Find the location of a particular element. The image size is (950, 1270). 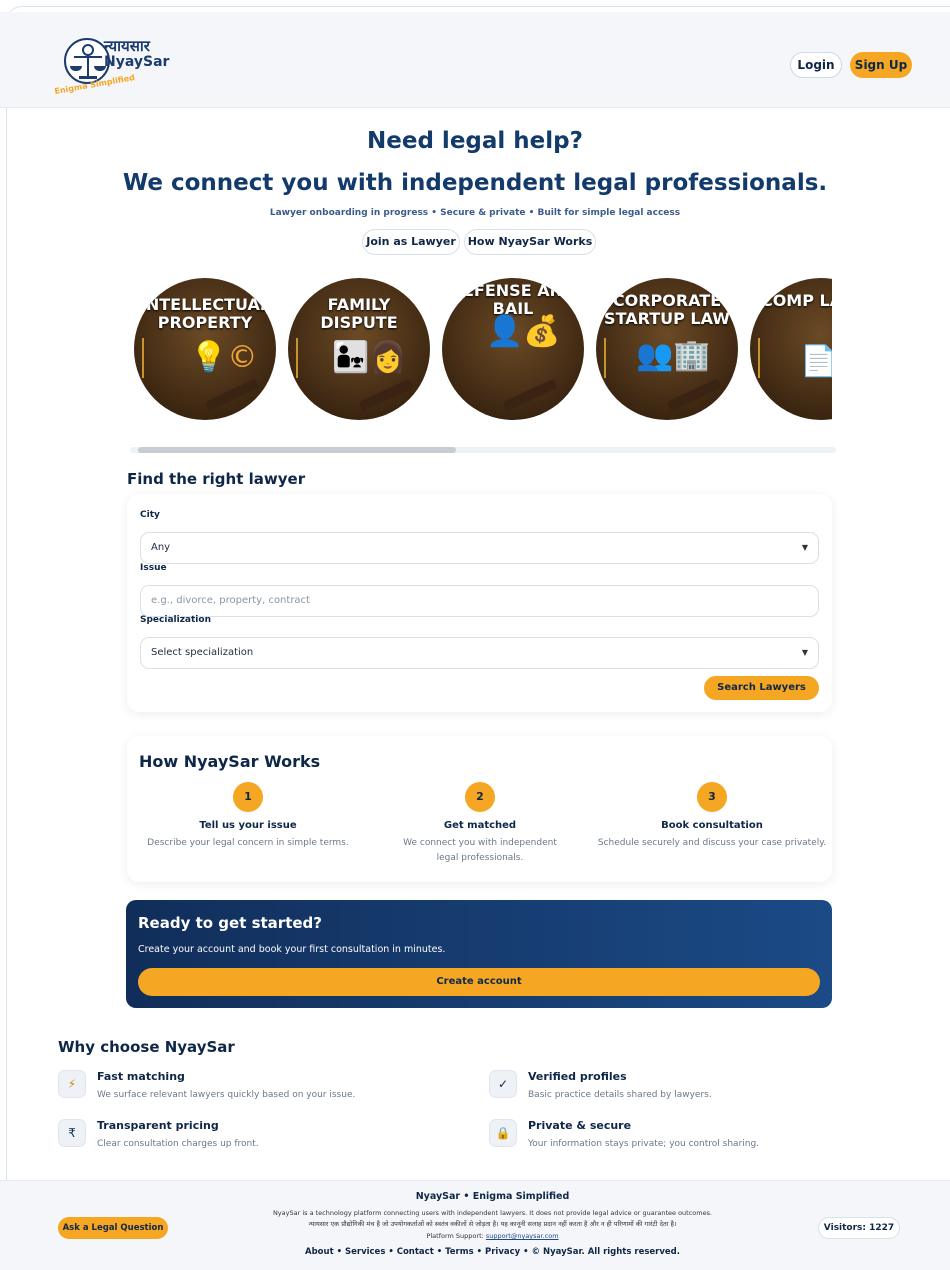

step-title: Get matched is located at coordinates (480, 825).